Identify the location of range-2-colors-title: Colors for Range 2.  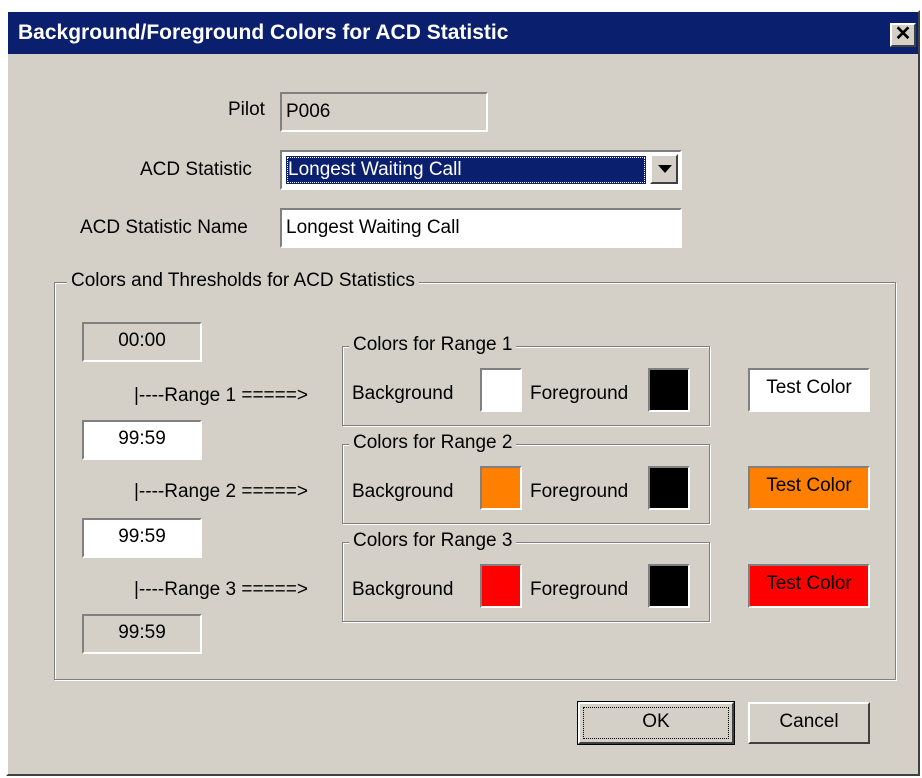
(433, 443).